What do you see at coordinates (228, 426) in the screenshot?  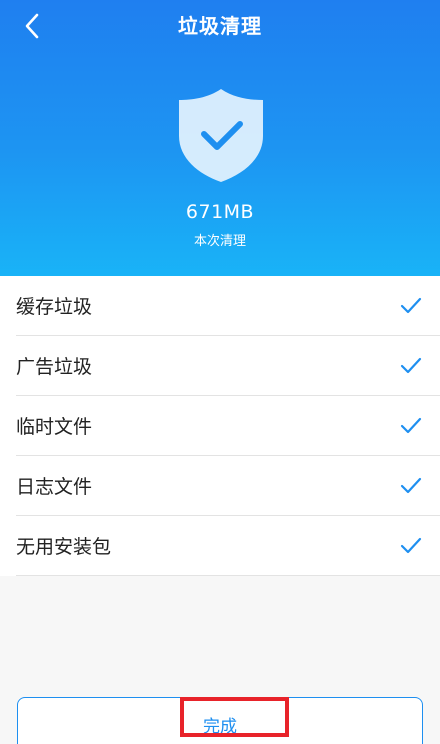 I see `list-item-temp-files: 临时文件` at bounding box center [228, 426].